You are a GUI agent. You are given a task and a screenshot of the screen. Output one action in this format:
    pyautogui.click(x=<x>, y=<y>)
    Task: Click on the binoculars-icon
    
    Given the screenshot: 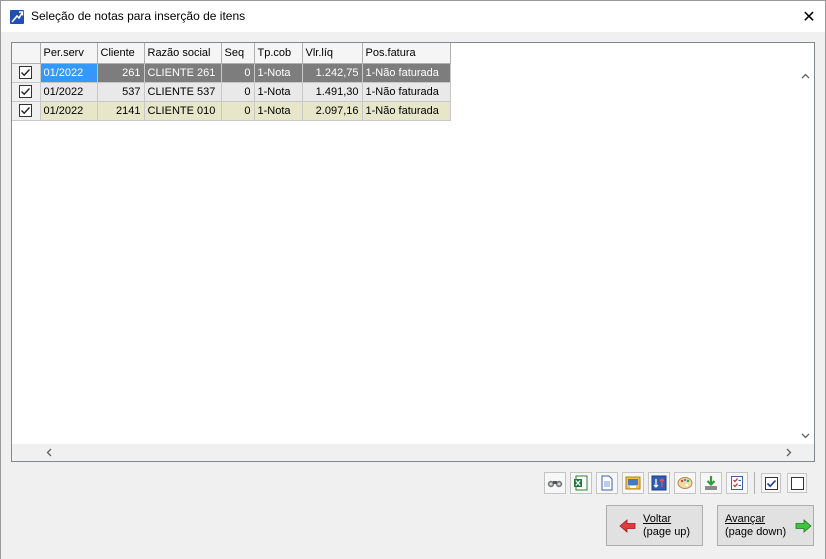 What is the action you would take?
    pyautogui.click(x=555, y=483)
    